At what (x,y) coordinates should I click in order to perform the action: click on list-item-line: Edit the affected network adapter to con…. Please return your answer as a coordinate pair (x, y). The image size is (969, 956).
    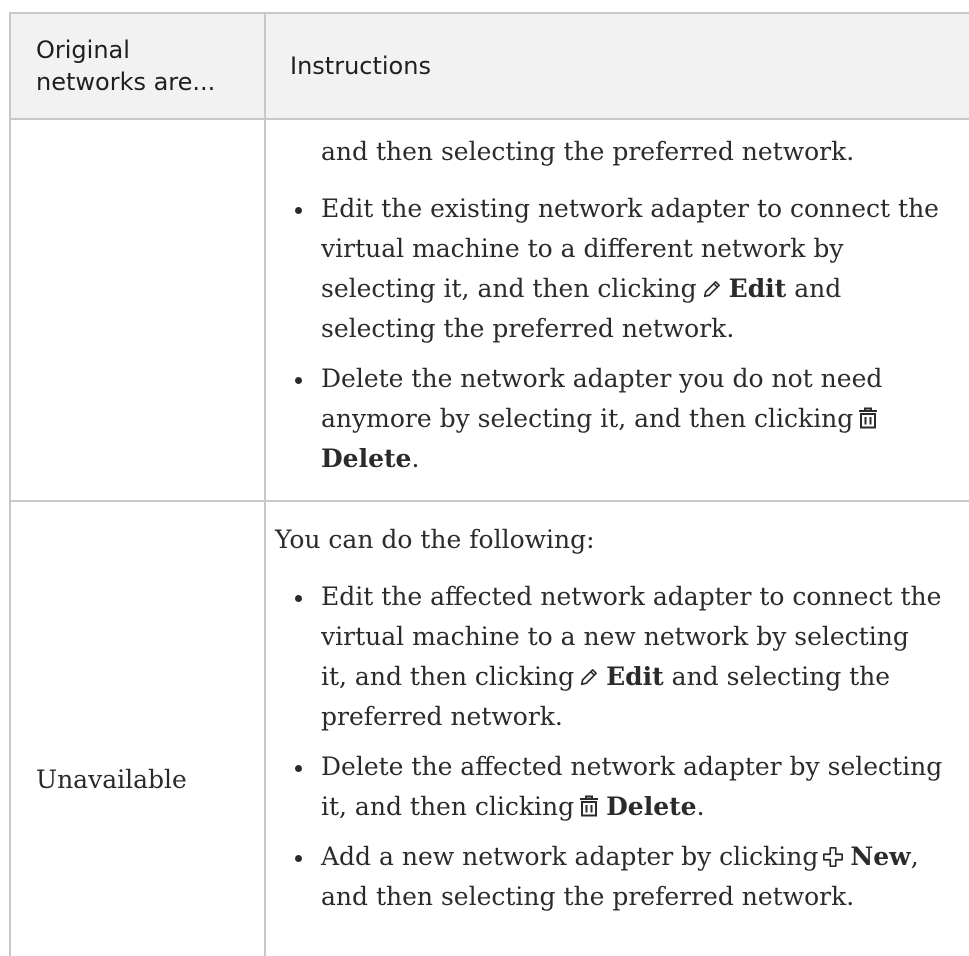
    Looking at the image, I should click on (631, 596).